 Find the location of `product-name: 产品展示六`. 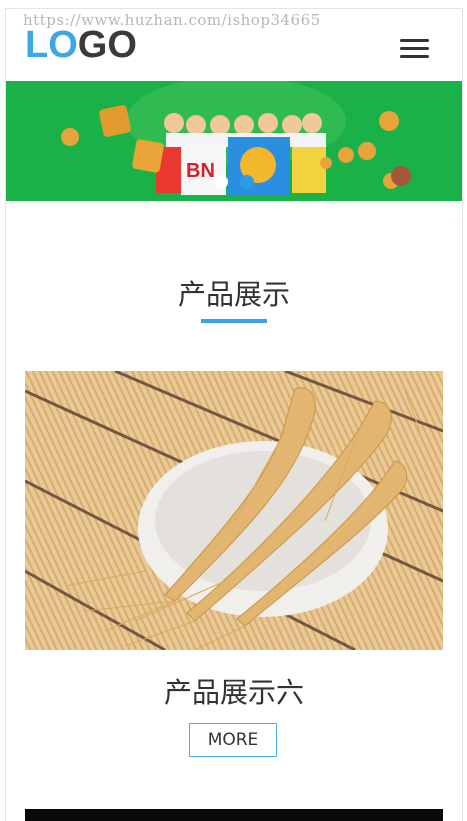

product-name: 产品展示六 is located at coordinates (233, 692).